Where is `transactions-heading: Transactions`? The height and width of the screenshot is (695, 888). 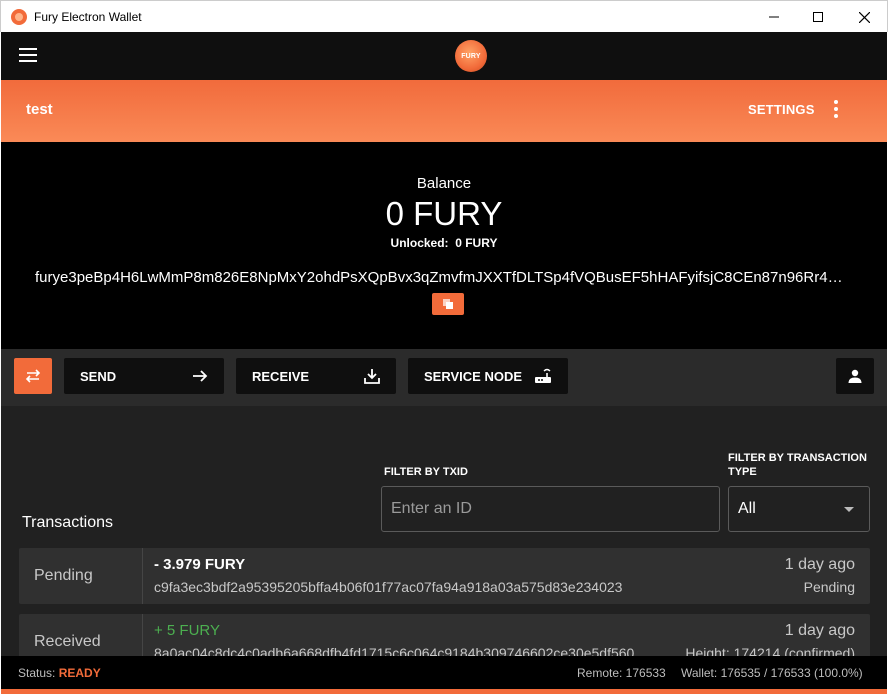
transactions-heading: Transactions is located at coordinates (67, 522).